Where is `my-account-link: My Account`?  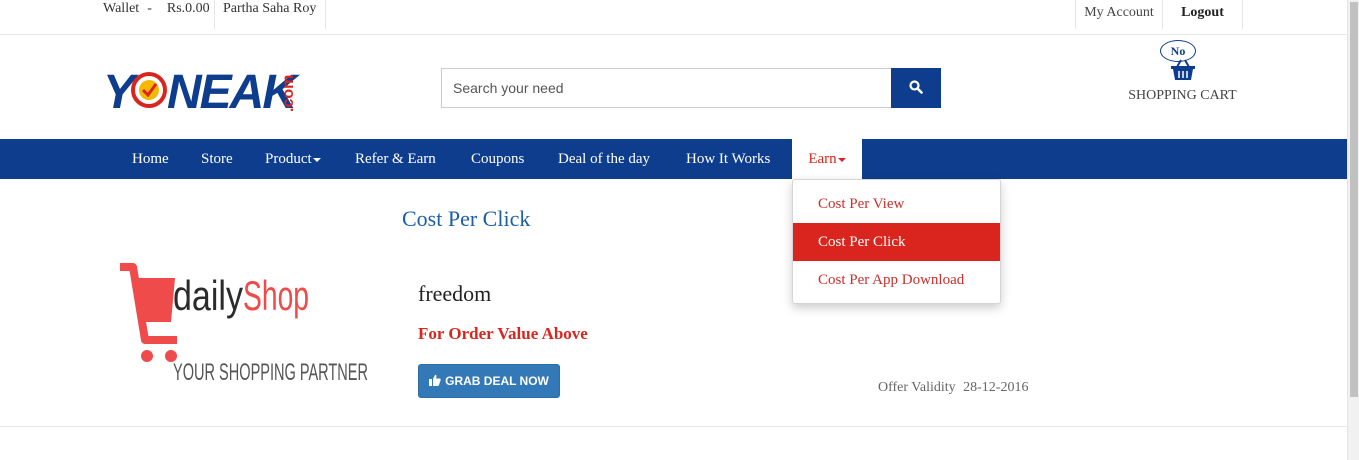 my-account-link: My Account is located at coordinates (1119, 14).